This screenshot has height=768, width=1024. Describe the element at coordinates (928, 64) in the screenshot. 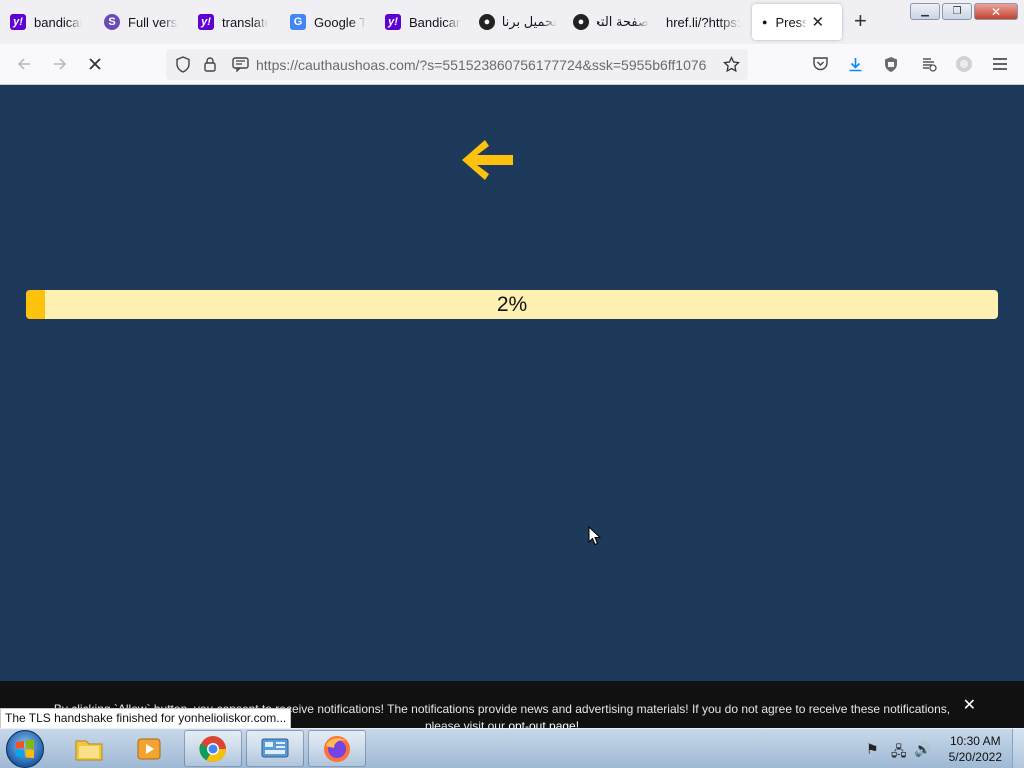

I see `extension-icon` at that location.